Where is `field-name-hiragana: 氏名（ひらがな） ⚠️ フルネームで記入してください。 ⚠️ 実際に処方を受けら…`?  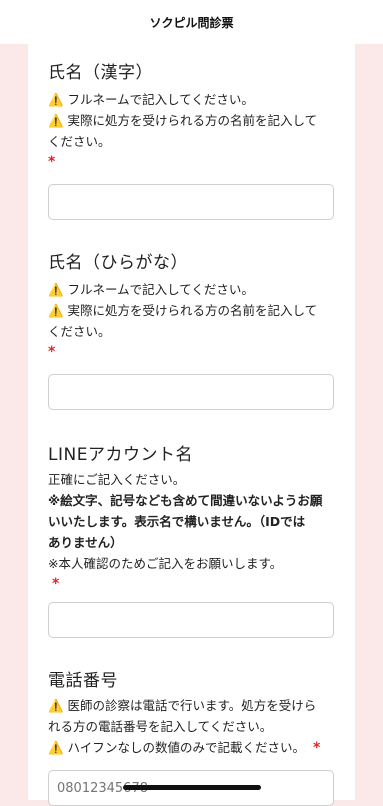 field-name-hiragana: 氏名（ひらがな） ⚠️ フルネームで記入してください。 ⚠️ 実際に処方を受けら… is located at coordinates (193, 304).